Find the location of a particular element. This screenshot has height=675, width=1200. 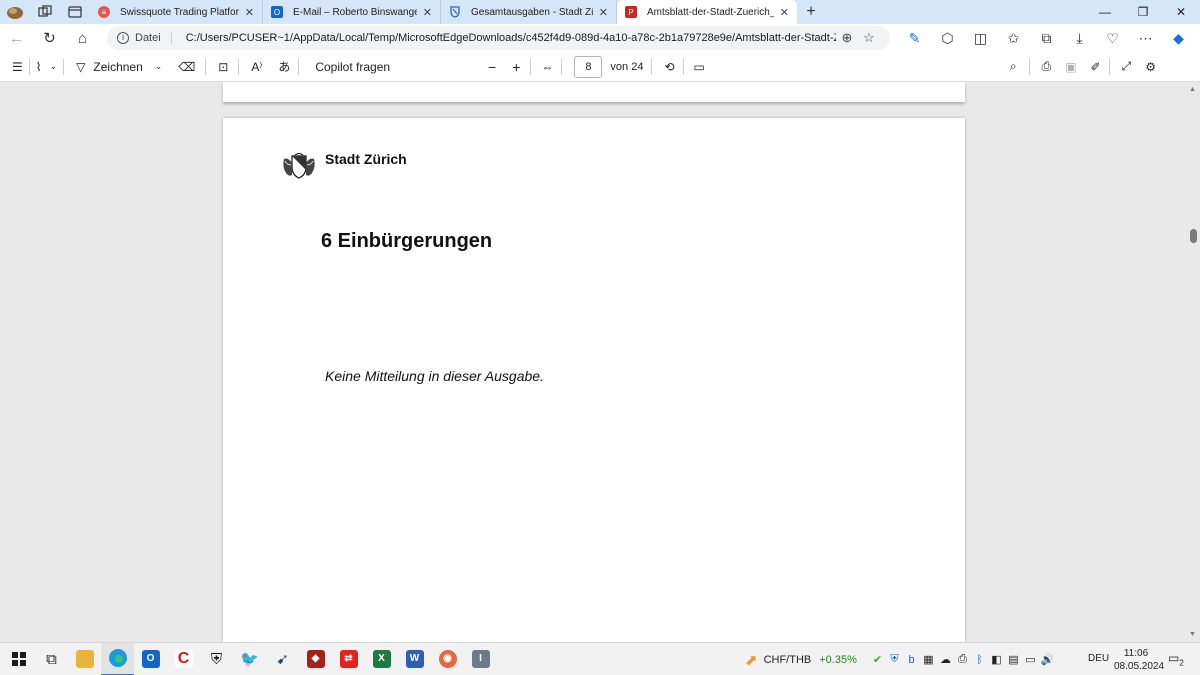

market-ticker-widget: ⬈ CHF/THB +0.35% is located at coordinates (801, 659).